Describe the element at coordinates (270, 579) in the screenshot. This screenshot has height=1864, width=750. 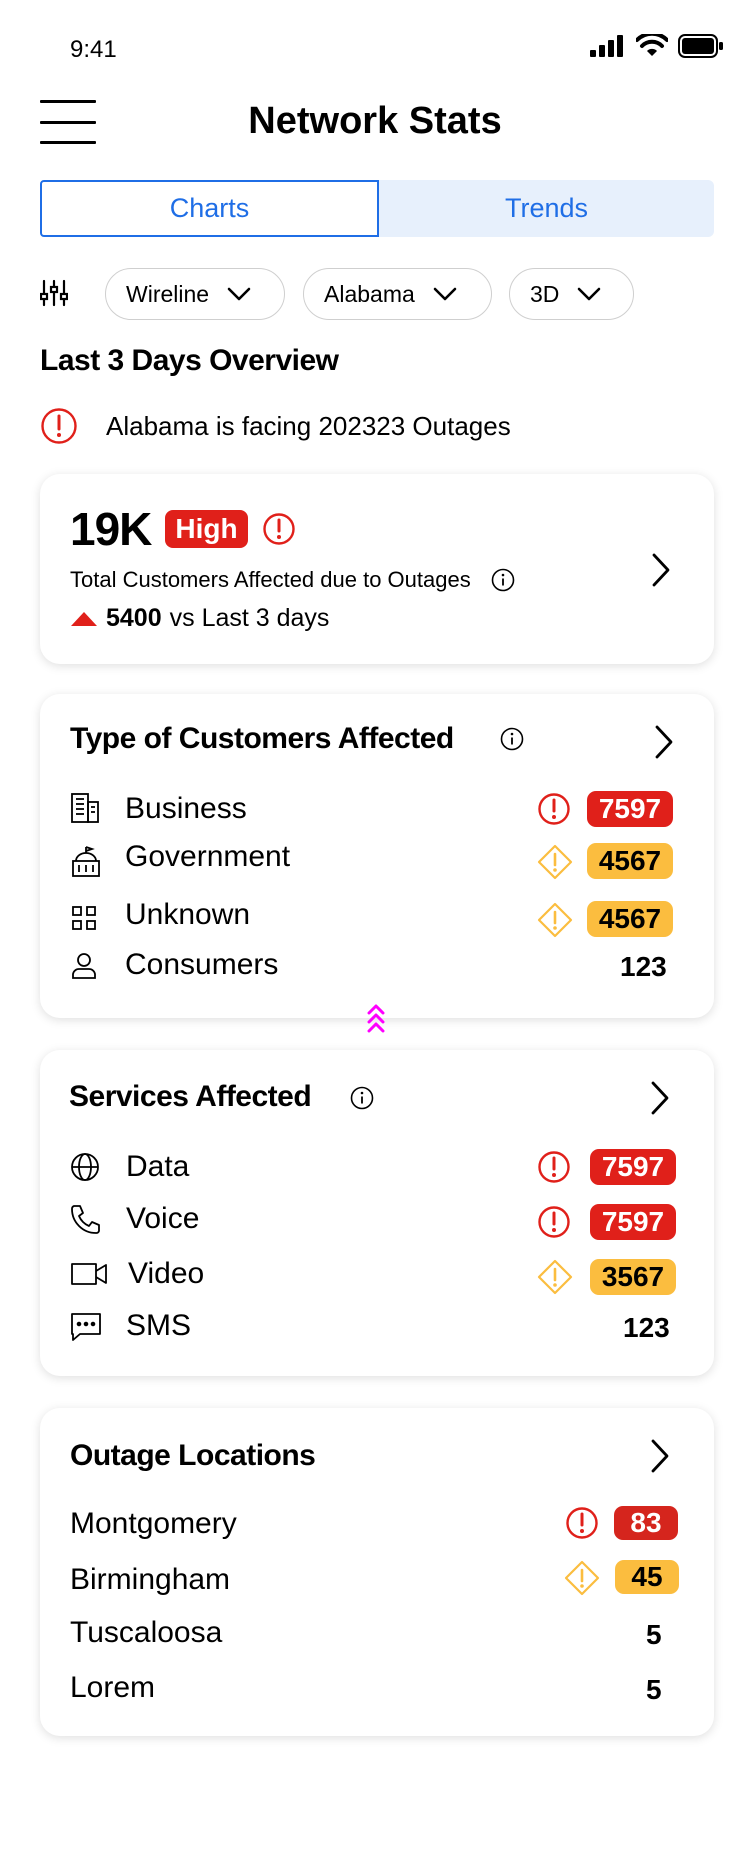
I see `total-customers-label: Total Customers Affected due to Outages` at that location.